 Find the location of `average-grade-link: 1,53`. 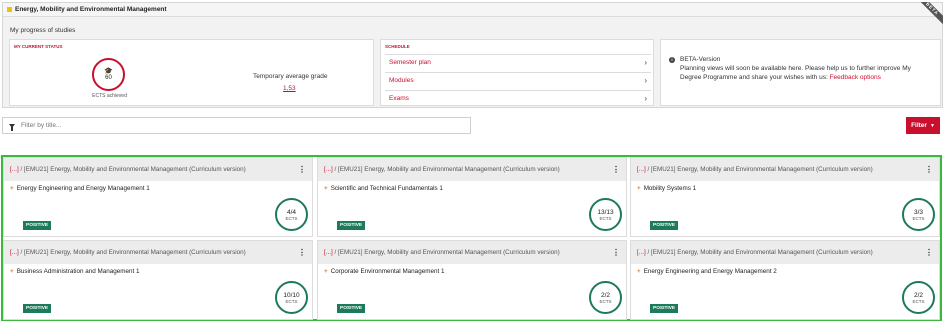

average-grade-link: 1,53 is located at coordinates (289, 88).